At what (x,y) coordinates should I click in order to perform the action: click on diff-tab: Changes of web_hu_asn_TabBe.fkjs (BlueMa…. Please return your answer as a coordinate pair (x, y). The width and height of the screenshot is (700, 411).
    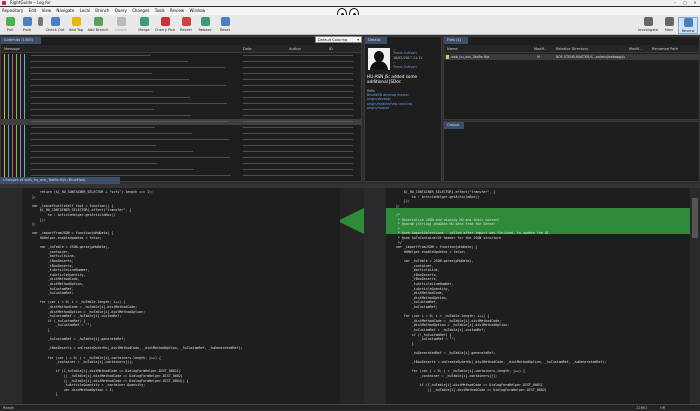
    Looking at the image, I should click on (60, 180).